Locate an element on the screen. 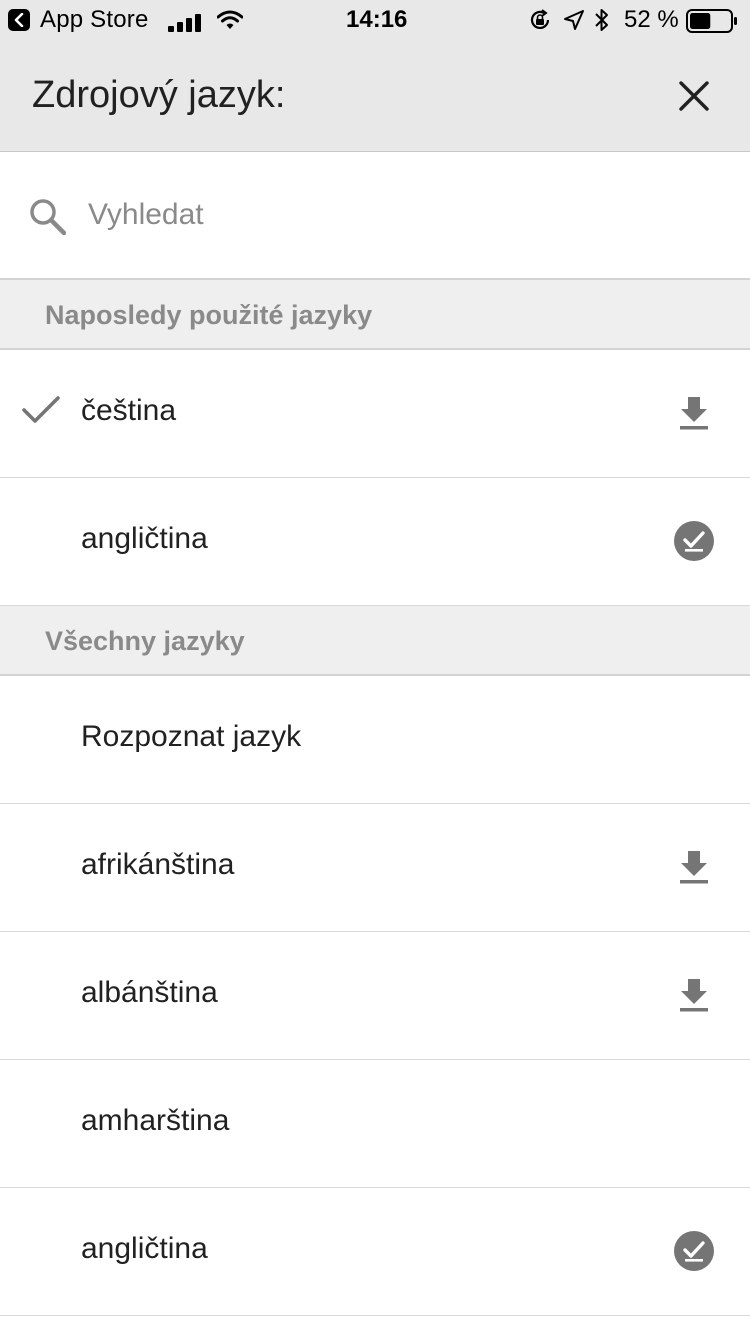 The height and width of the screenshot is (1334, 750). language-row-amharstina: amharština is located at coordinates (375, 1124).